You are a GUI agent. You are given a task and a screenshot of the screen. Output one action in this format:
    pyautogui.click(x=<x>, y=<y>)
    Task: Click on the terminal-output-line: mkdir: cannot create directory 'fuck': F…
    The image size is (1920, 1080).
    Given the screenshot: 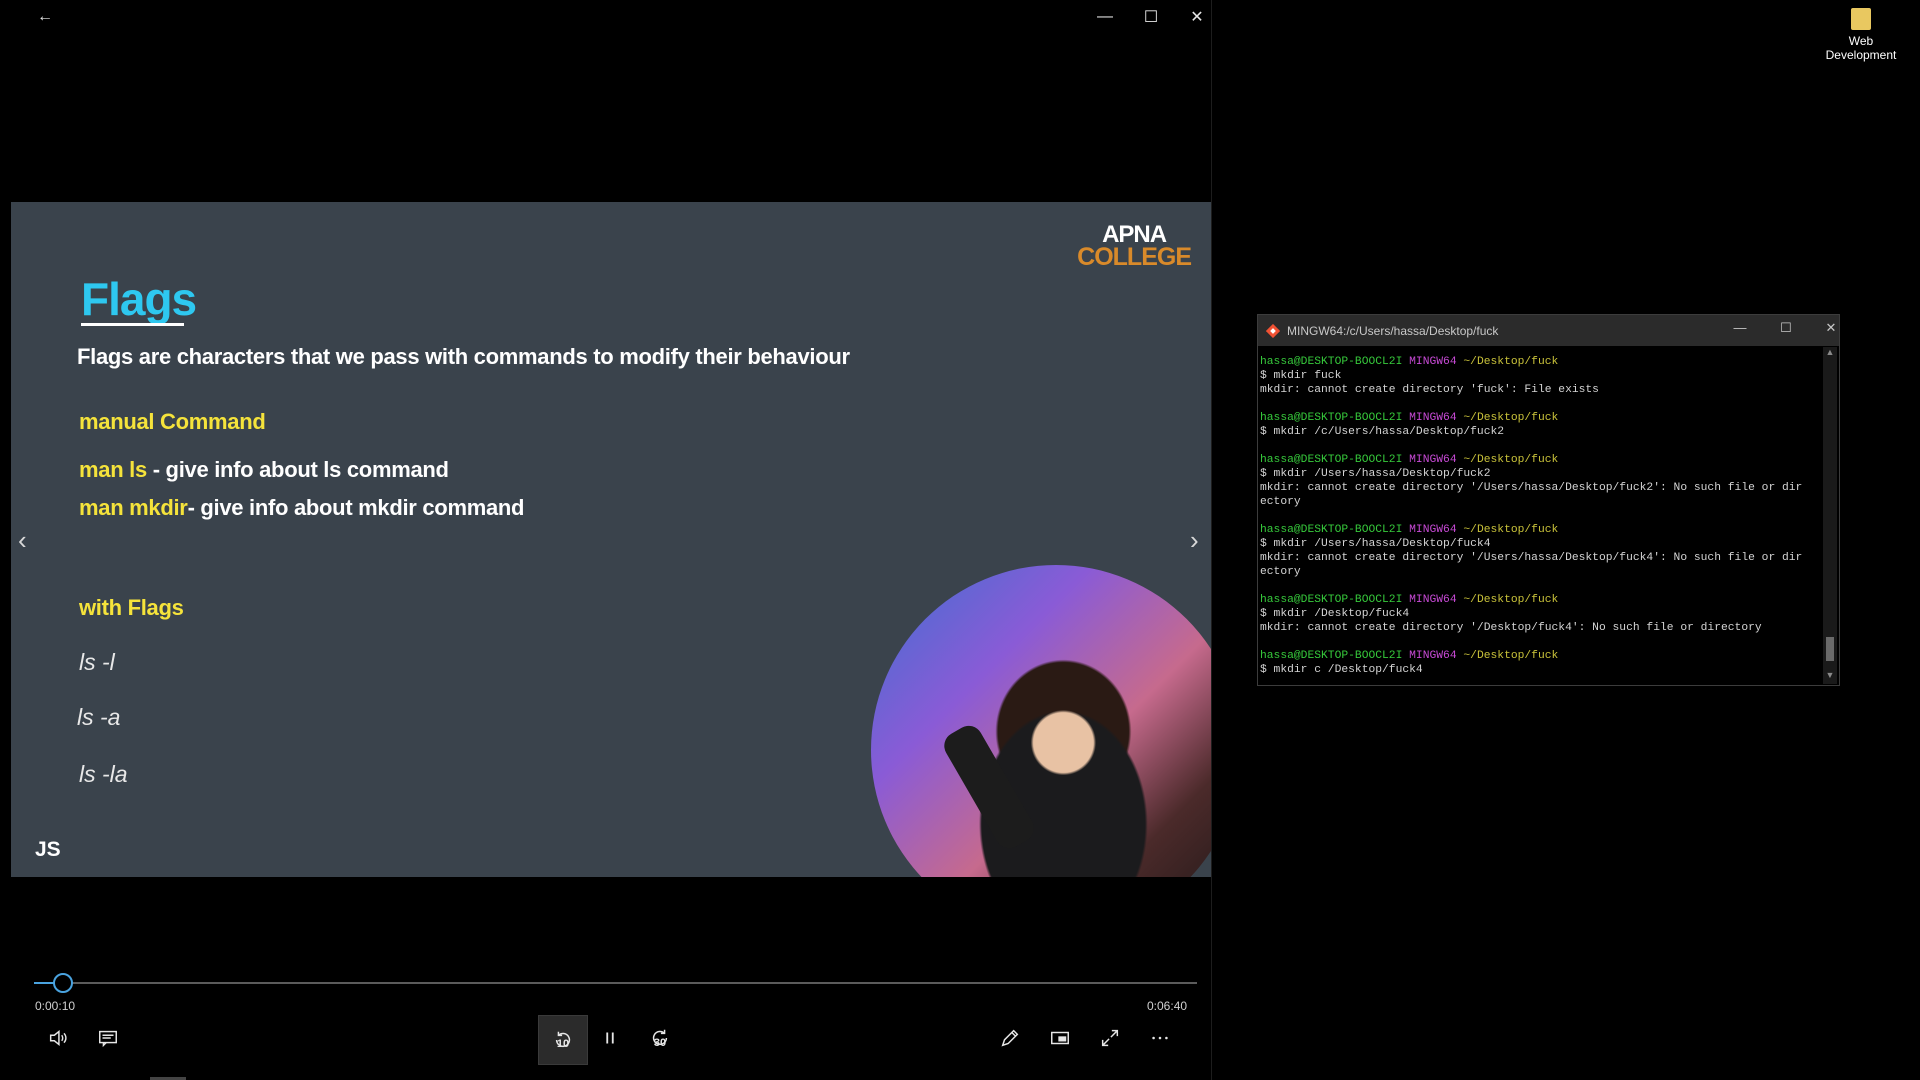 What is the action you would take?
    pyautogui.click(x=1429, y=390)
    